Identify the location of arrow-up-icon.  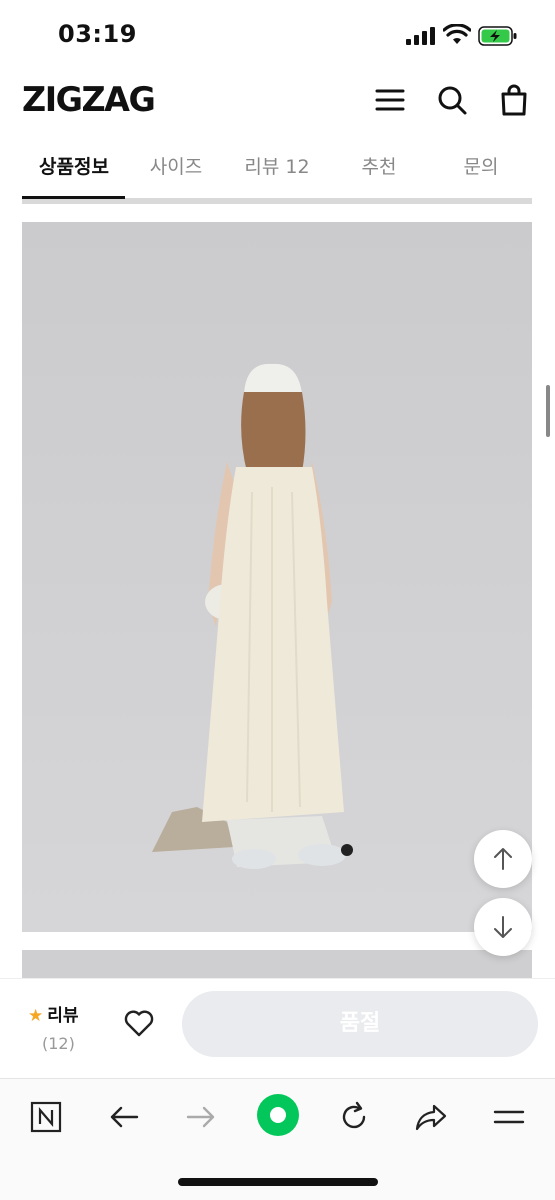
(503, 859).